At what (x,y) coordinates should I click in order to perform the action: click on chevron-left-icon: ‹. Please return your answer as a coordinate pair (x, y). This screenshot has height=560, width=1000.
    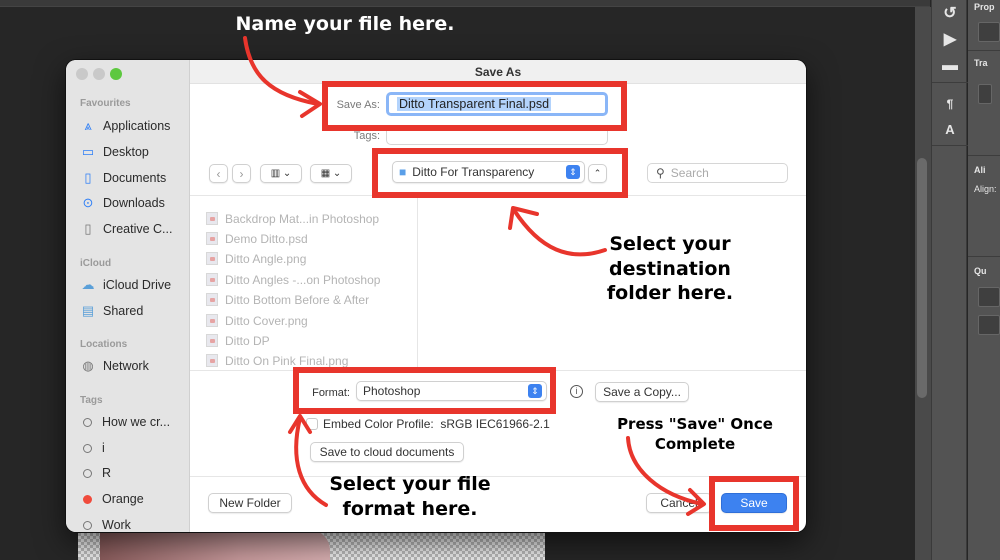
    Looking at the image, I should click on (218, 173).